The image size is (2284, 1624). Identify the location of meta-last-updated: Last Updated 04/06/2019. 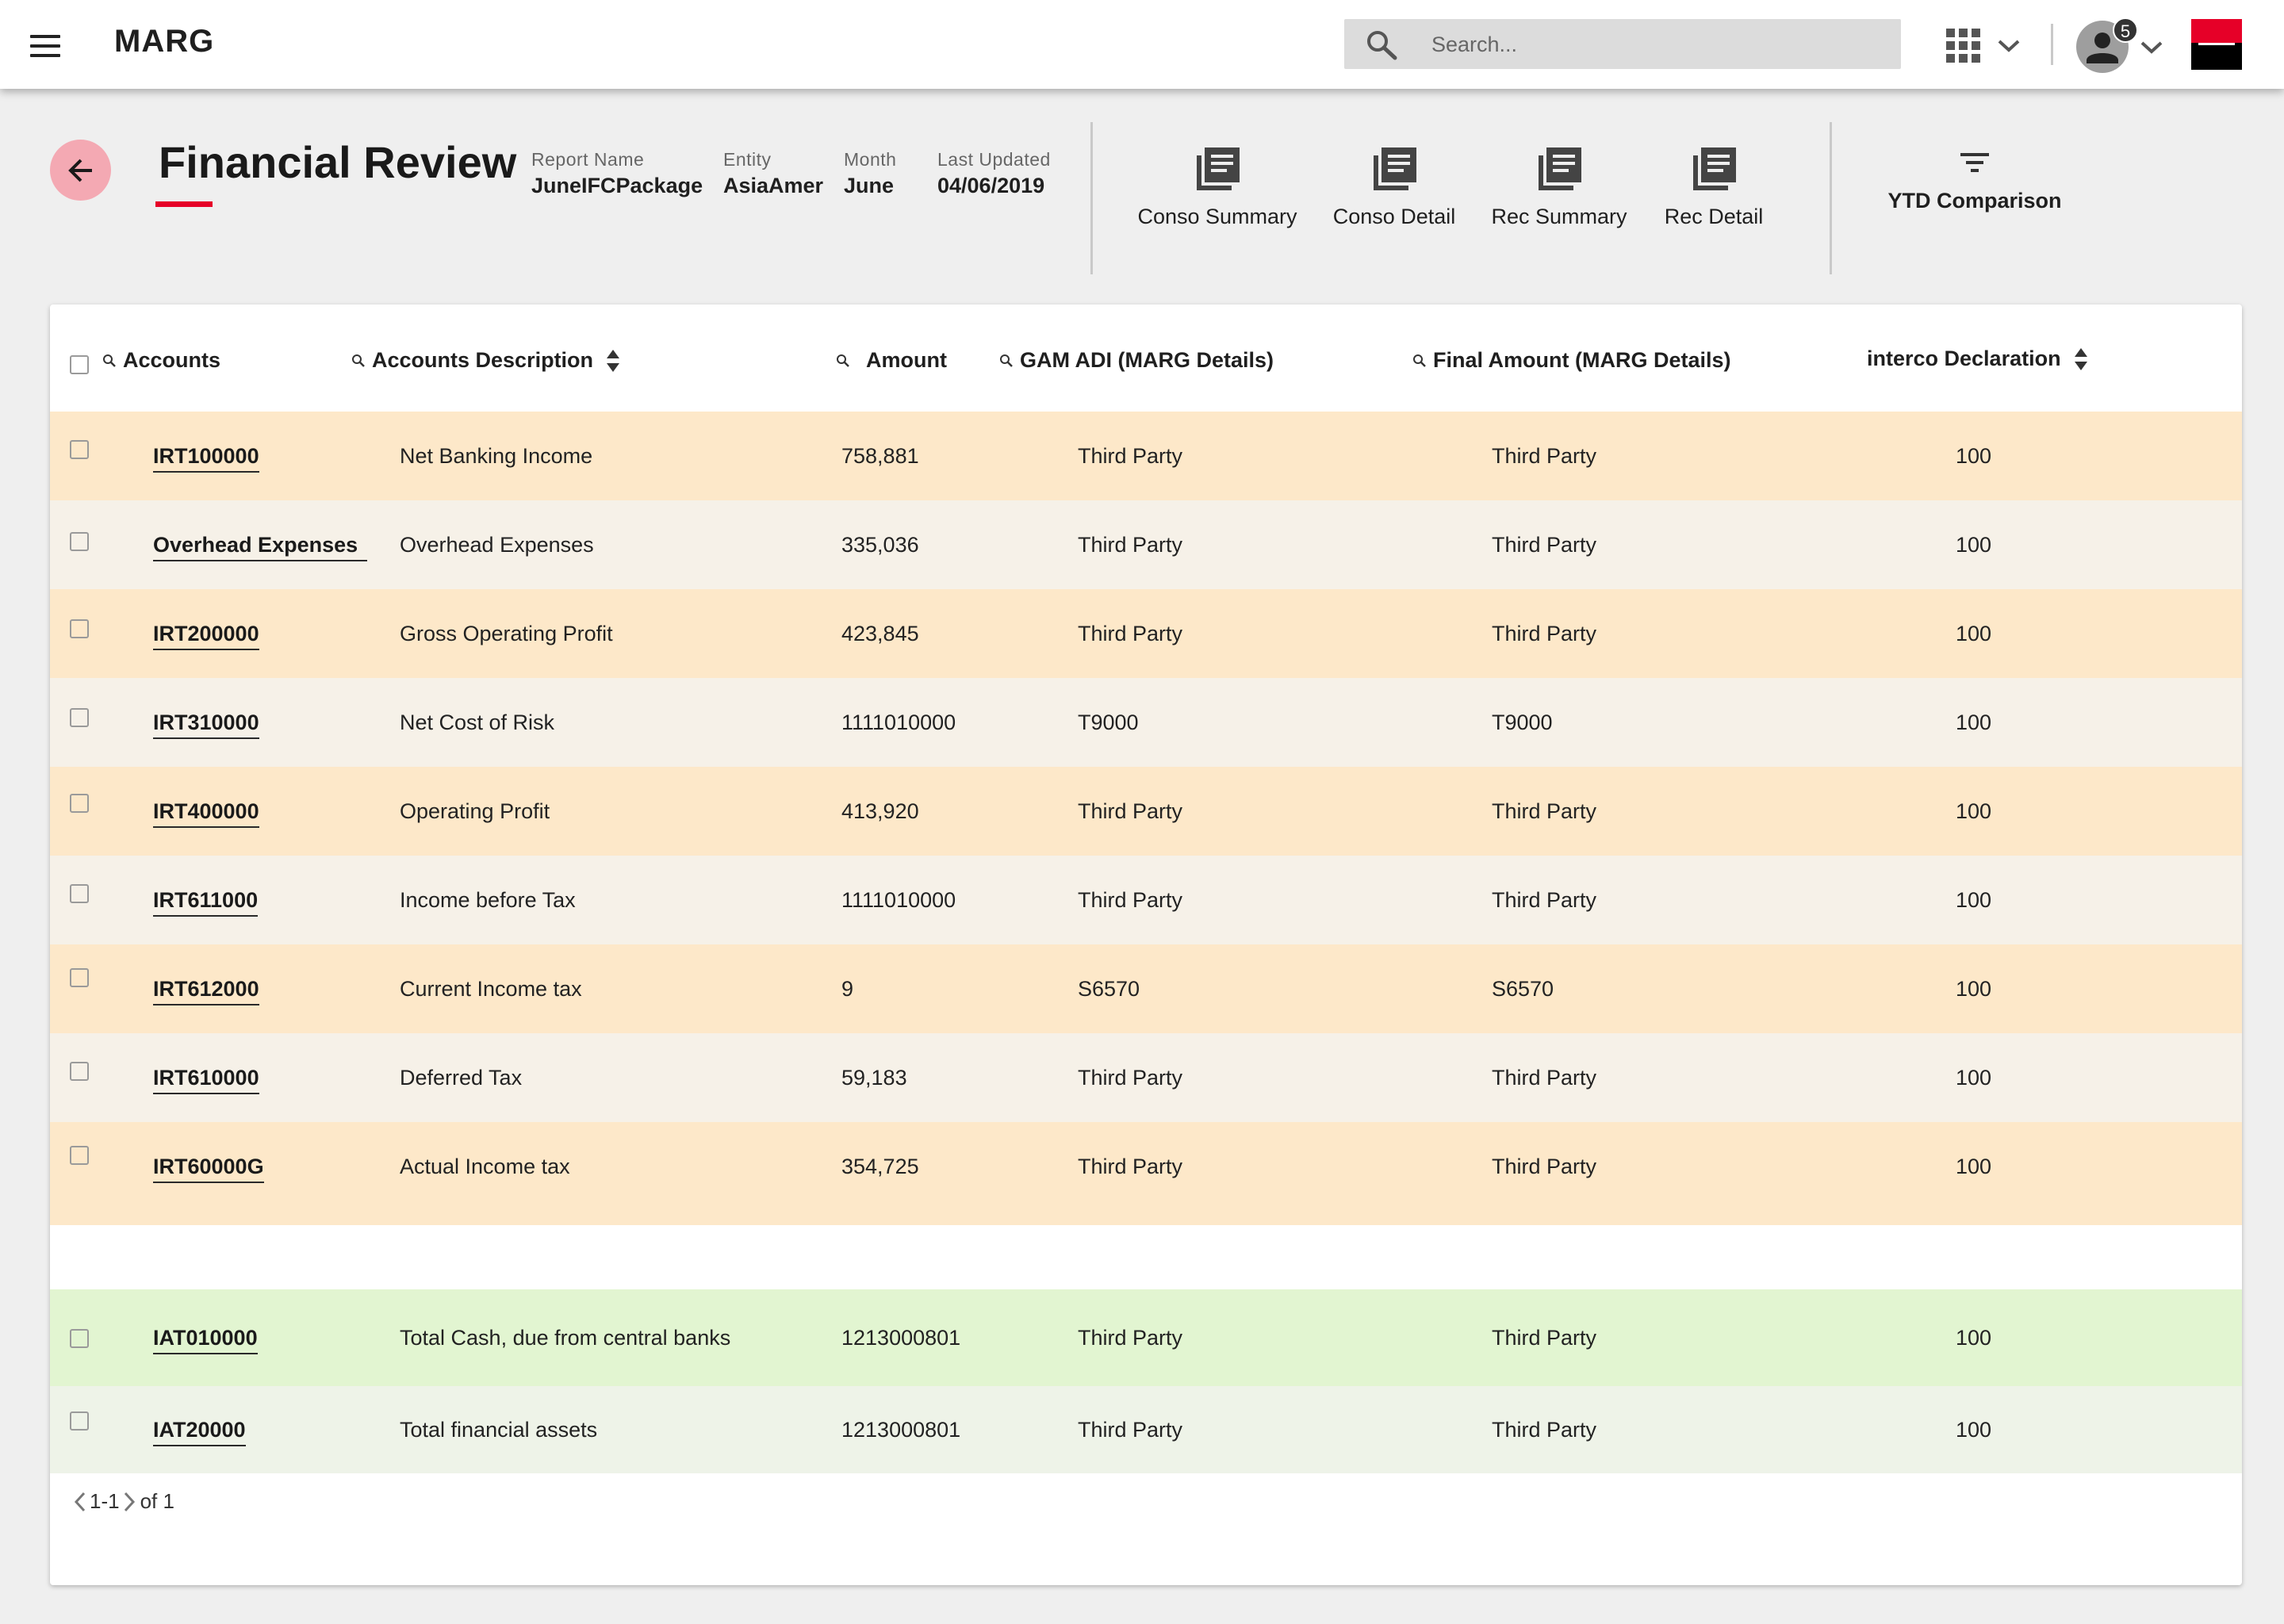
(994, 173).